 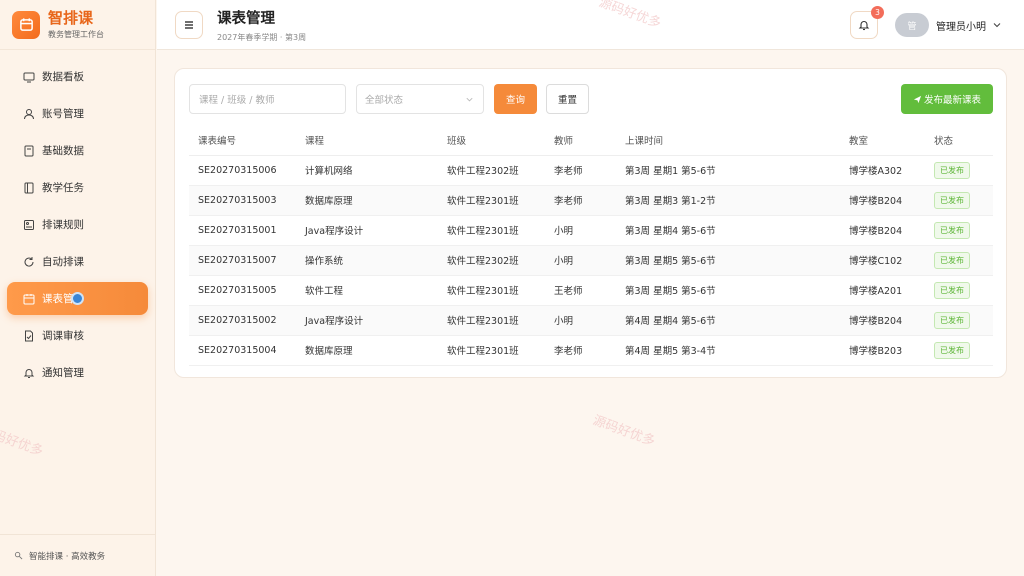 What do you see at coordinates (29, 77) in the screenshot?
I see `dashboard-icon` at bounding box center [29, 77].